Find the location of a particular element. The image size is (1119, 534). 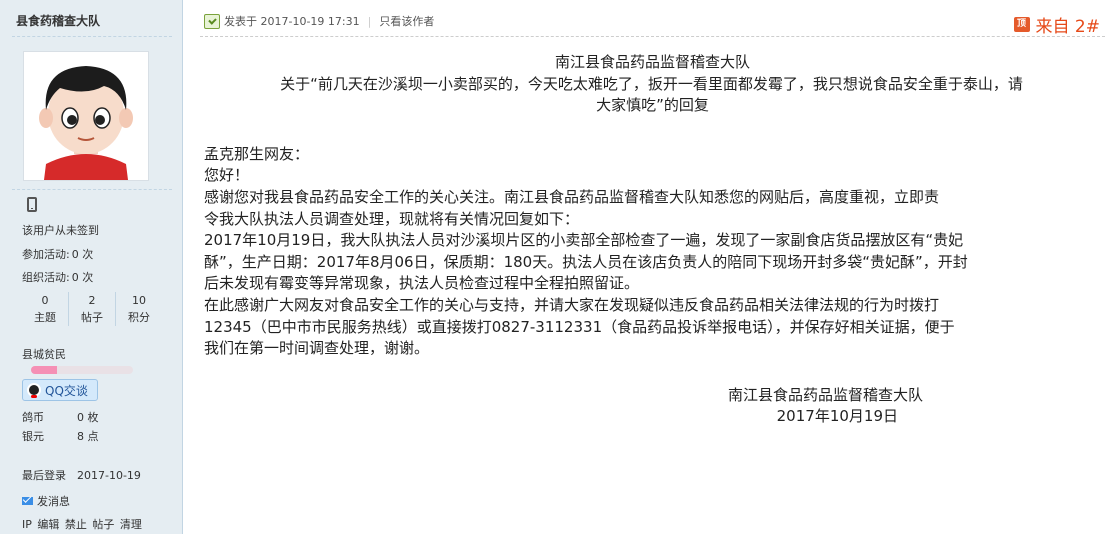

send-message-link: 发消息 is located at coordinates (46, 501).